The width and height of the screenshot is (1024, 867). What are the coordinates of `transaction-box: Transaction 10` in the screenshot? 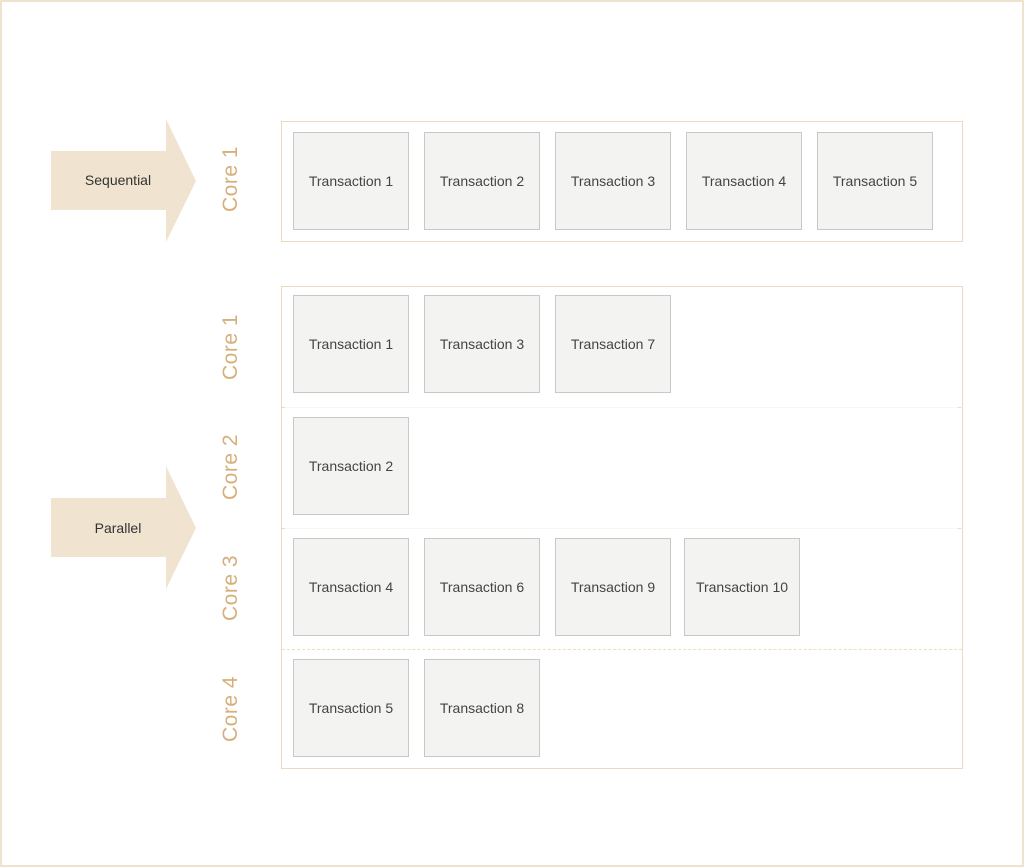 It's located at (742, 587).